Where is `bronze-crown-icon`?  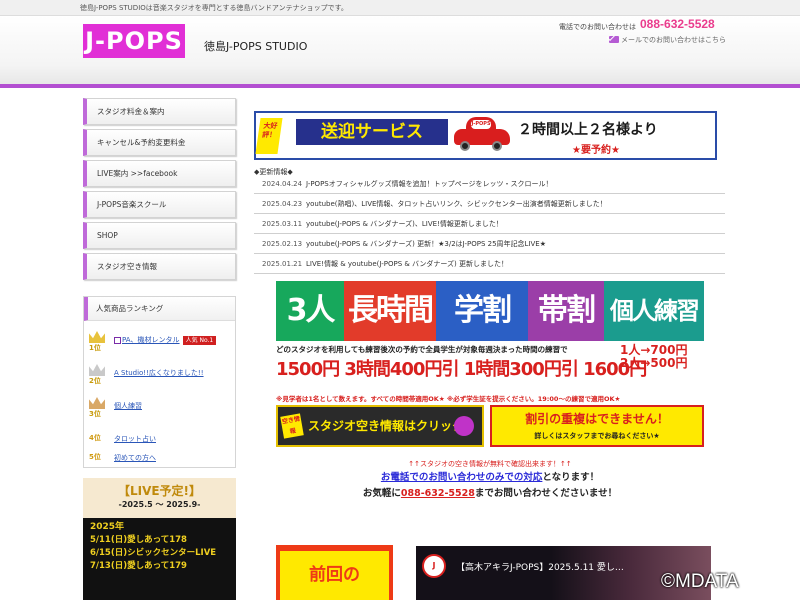
bronze-crown-icon is located at coordinates (97, 403).